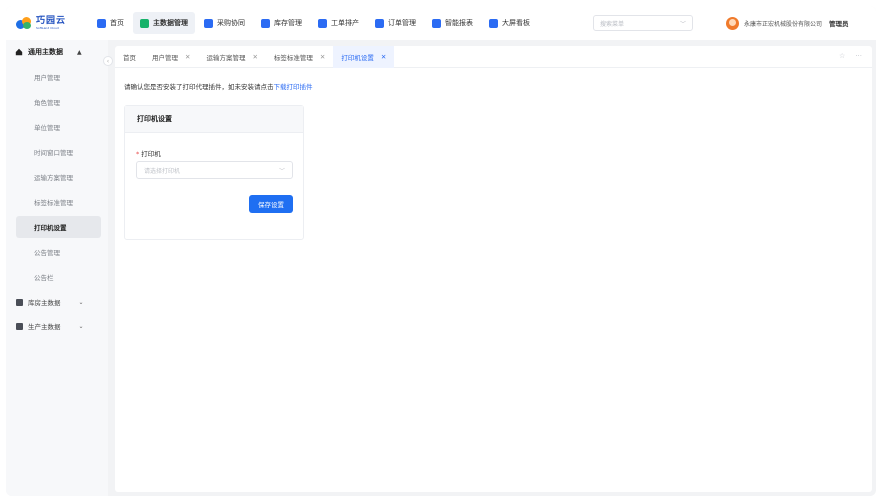 This screenshot has width=882, height=502. What do you see at coordinates (58, 77) in the screenshot?
I see `sidebar-item-0: 用户管理` at bounding box center [58, 77].